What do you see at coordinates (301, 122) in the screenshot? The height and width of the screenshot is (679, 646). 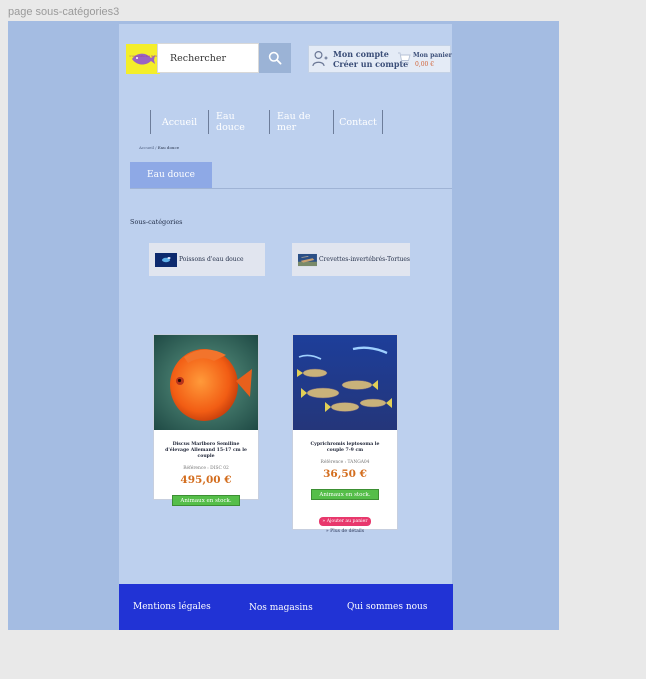 I see `nav-item-eau-de-mer: Eau de mer` at bounding box center [301, 122].